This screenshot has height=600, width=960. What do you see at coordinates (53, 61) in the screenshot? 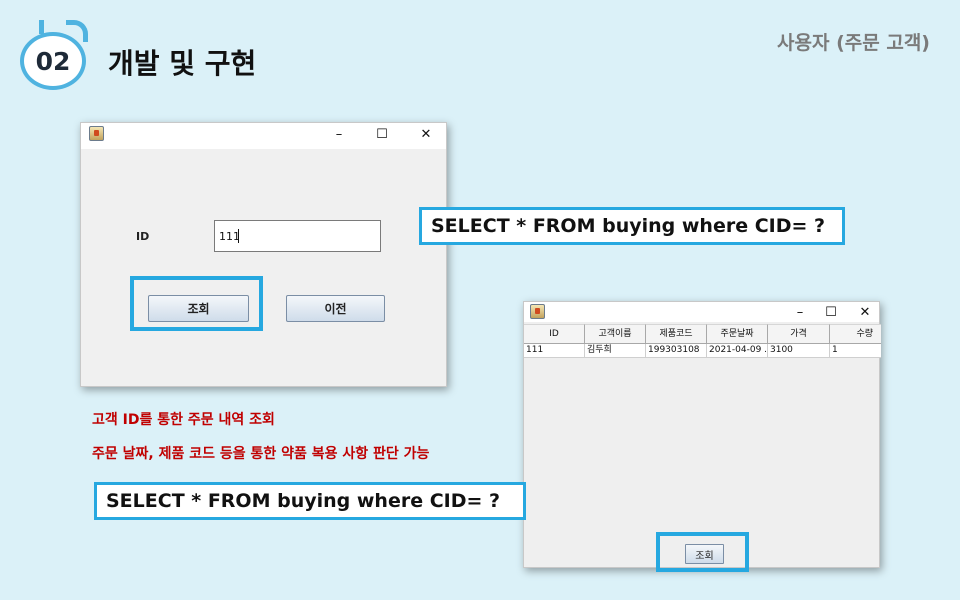
I see `section-number: 02` at bounding box center [53, 61].